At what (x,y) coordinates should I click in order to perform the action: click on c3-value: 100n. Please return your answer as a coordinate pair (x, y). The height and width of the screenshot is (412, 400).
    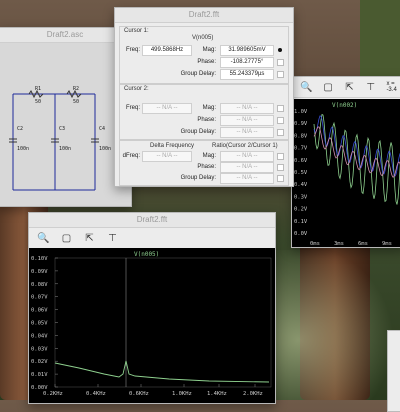
    Looking at the image, I should click on (65, 149).